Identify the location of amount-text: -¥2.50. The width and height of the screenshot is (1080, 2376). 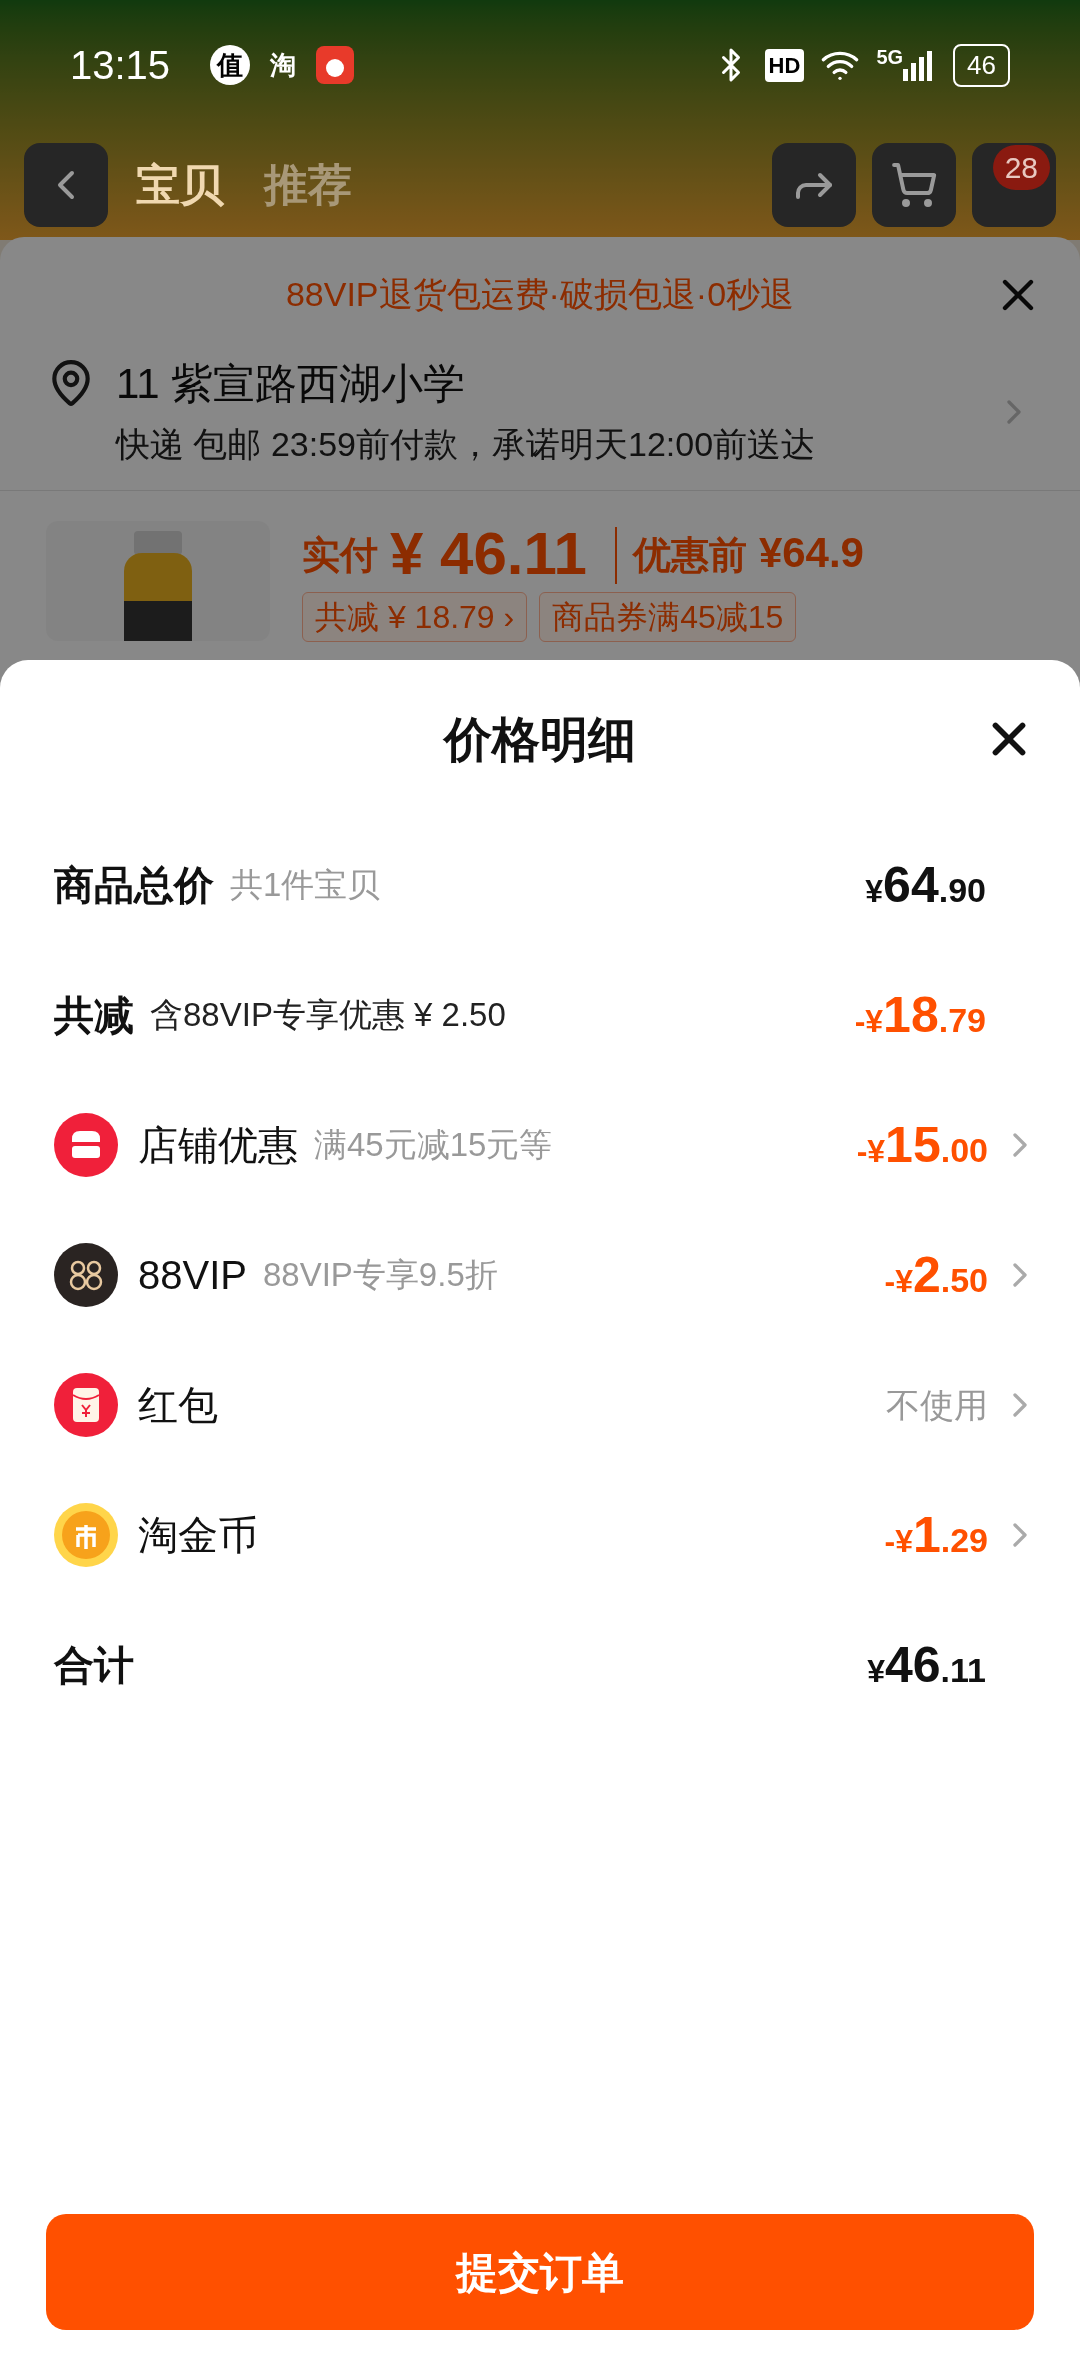
(936, 1275).